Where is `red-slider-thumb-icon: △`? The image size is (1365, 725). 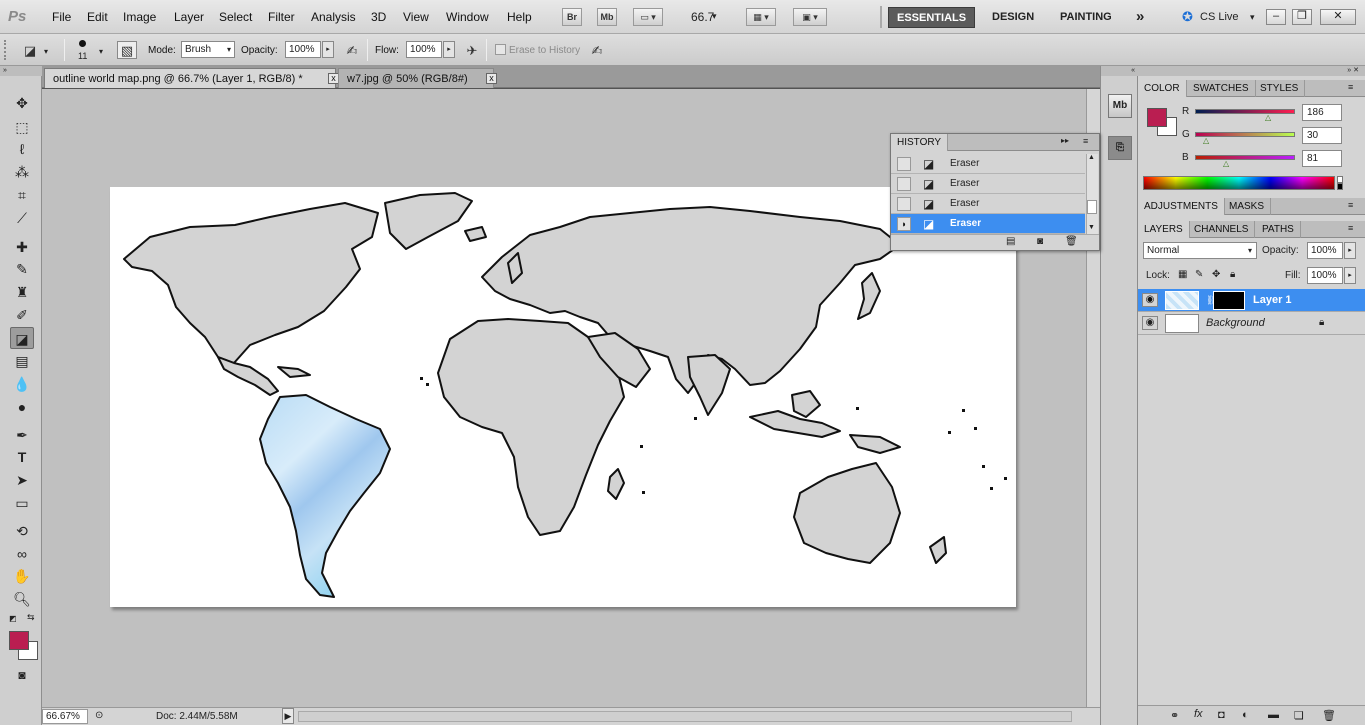
red-slider-thumb-icon: △ is located at coordinates (1268, 117).